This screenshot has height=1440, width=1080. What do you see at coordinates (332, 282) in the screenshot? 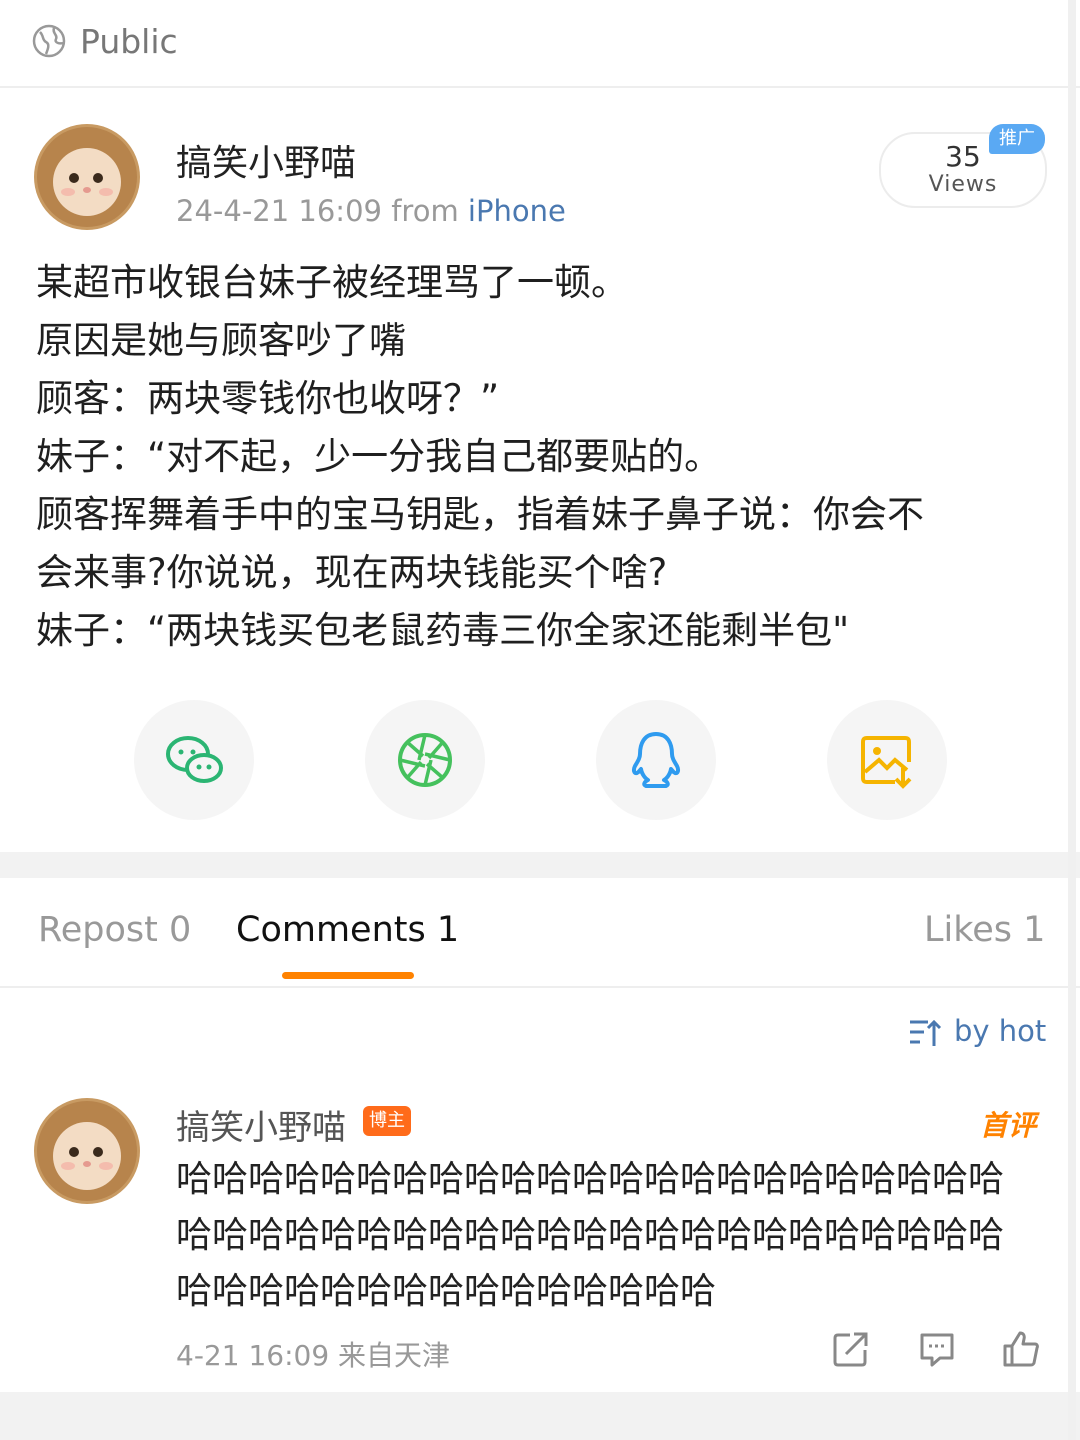
I see `post-line: 某超市收银台妹子被经理骂了一顿。` at bounding box center [332, 282].